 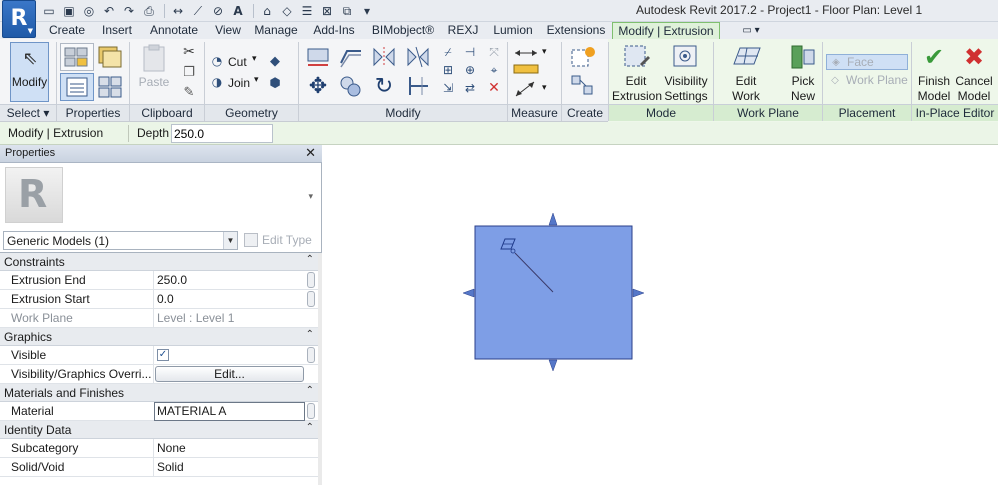 What do you see at coordinates (934, 73) in the screenshot?
I see `finish-model-button: ✔ Finish Model` at bounding box center [934, 73].